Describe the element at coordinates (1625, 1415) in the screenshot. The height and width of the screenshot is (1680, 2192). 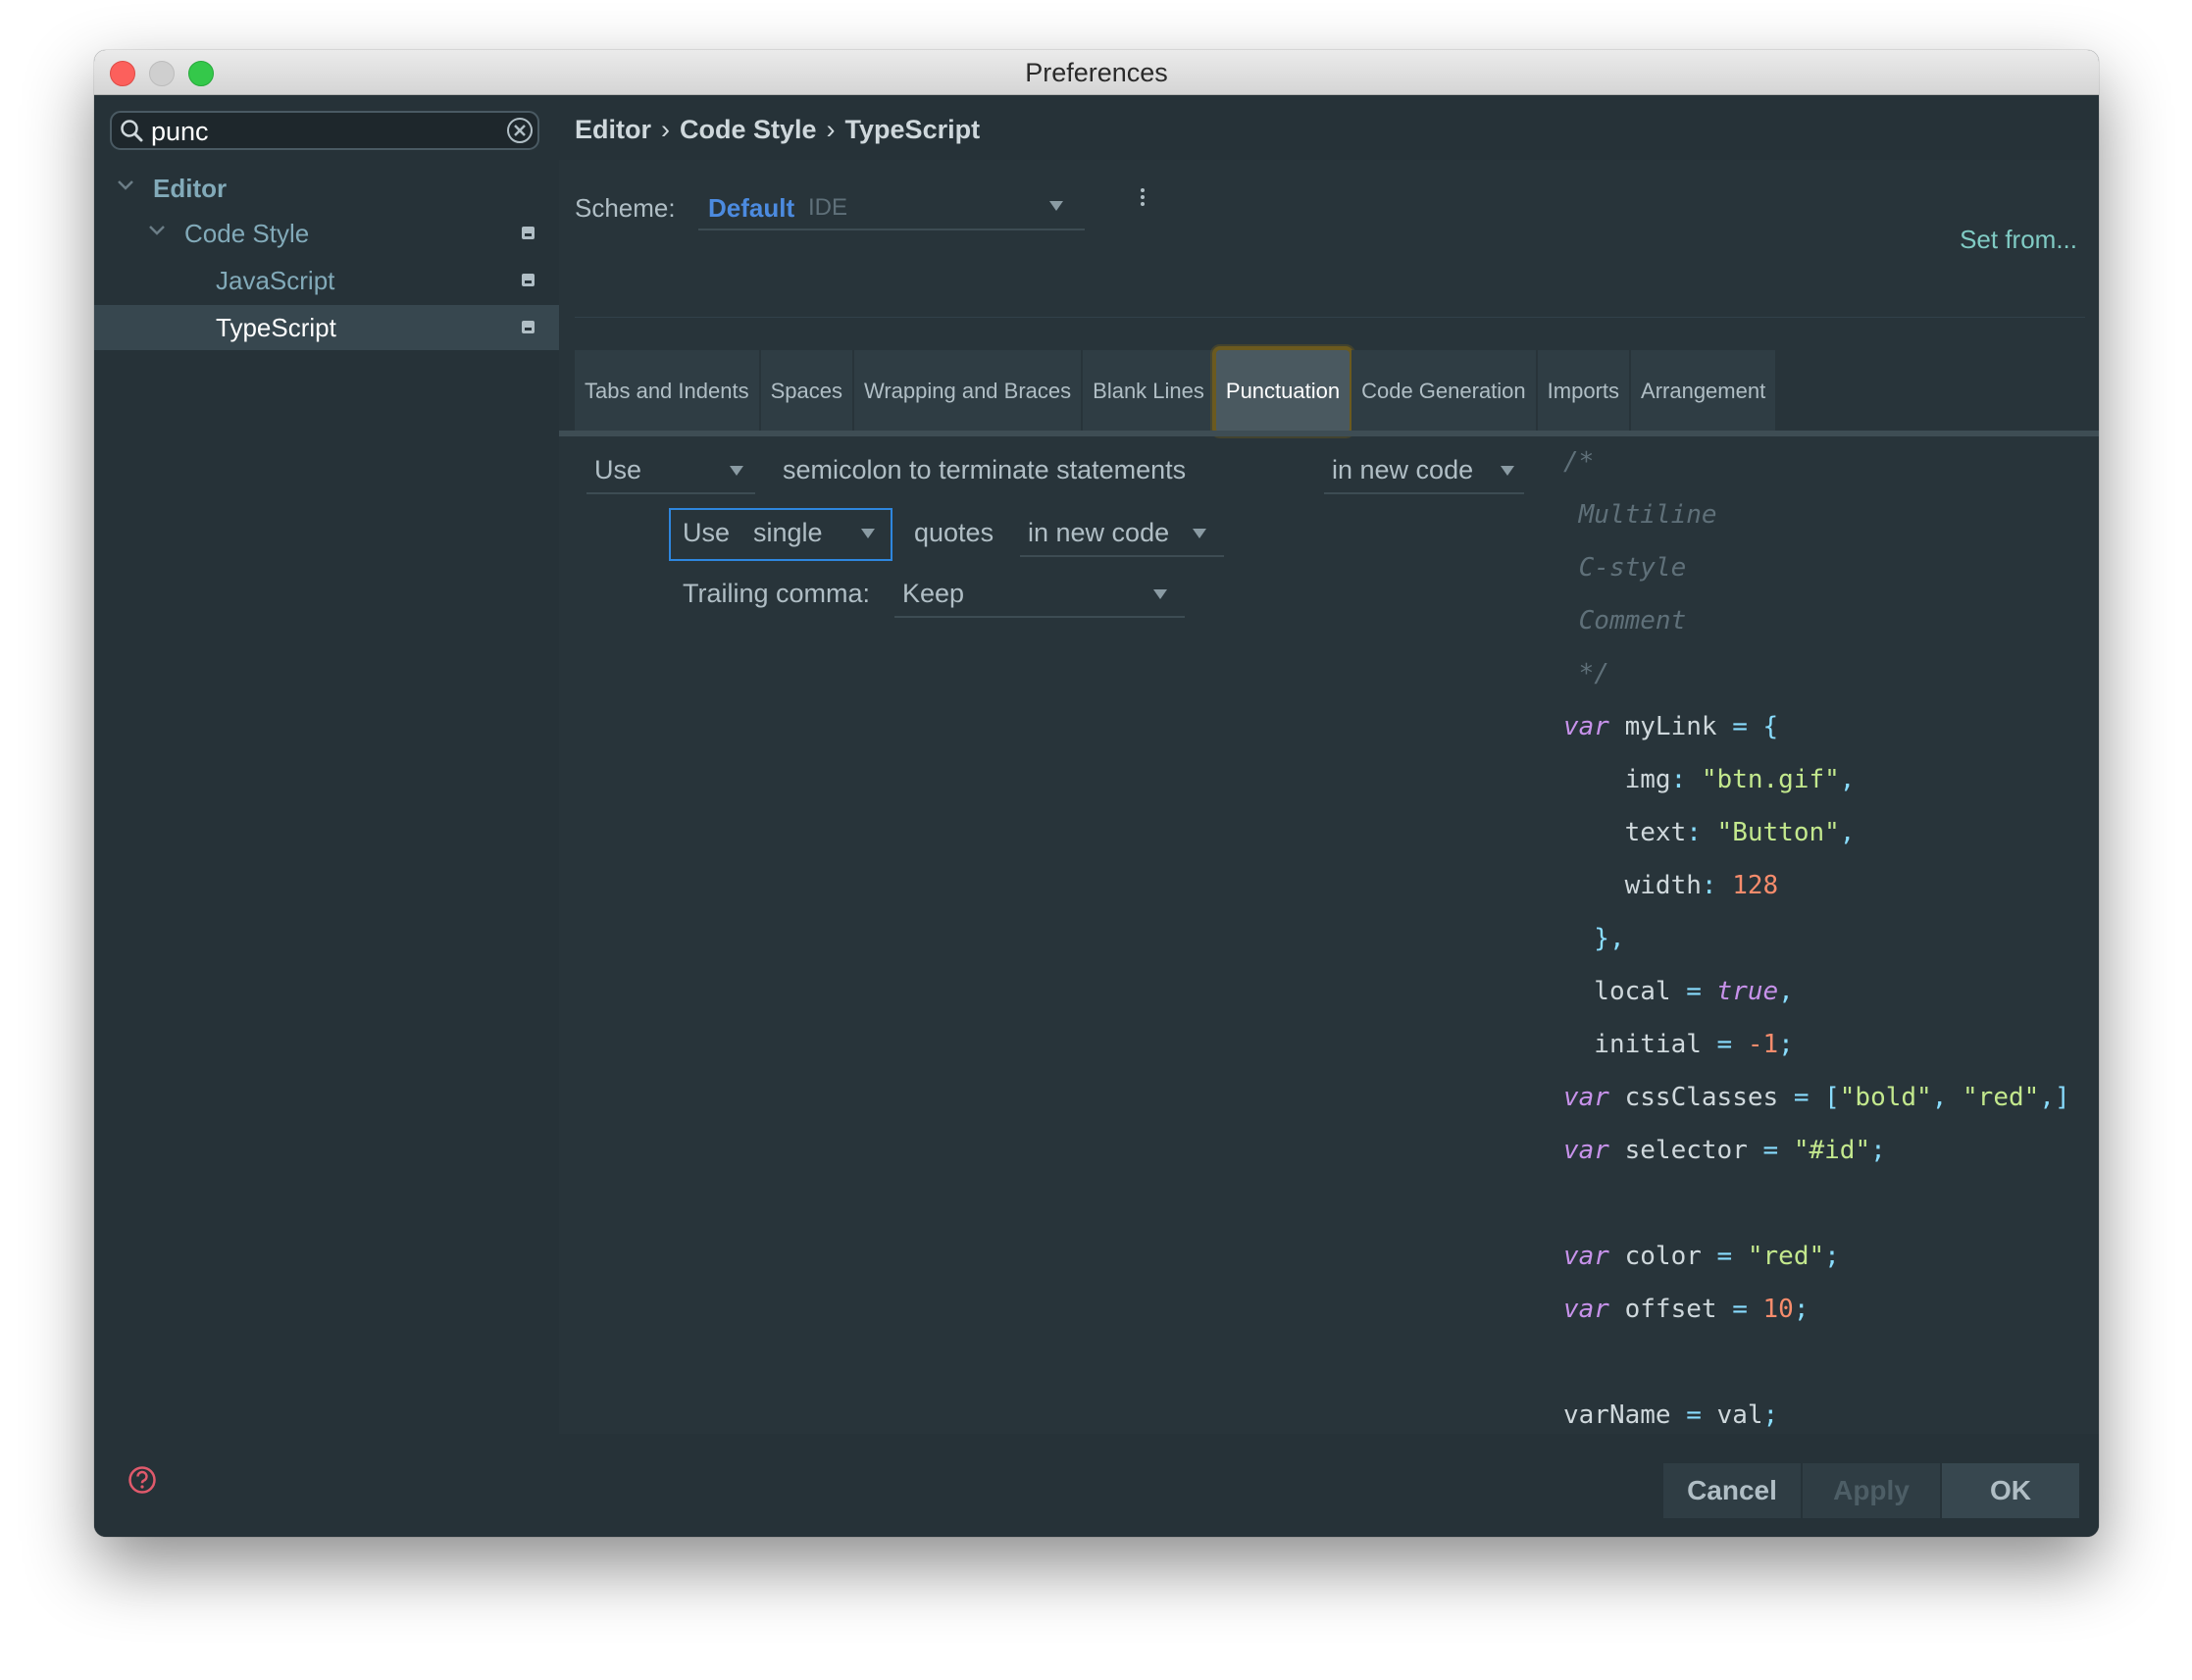
I see `code-token: varName` at that location.